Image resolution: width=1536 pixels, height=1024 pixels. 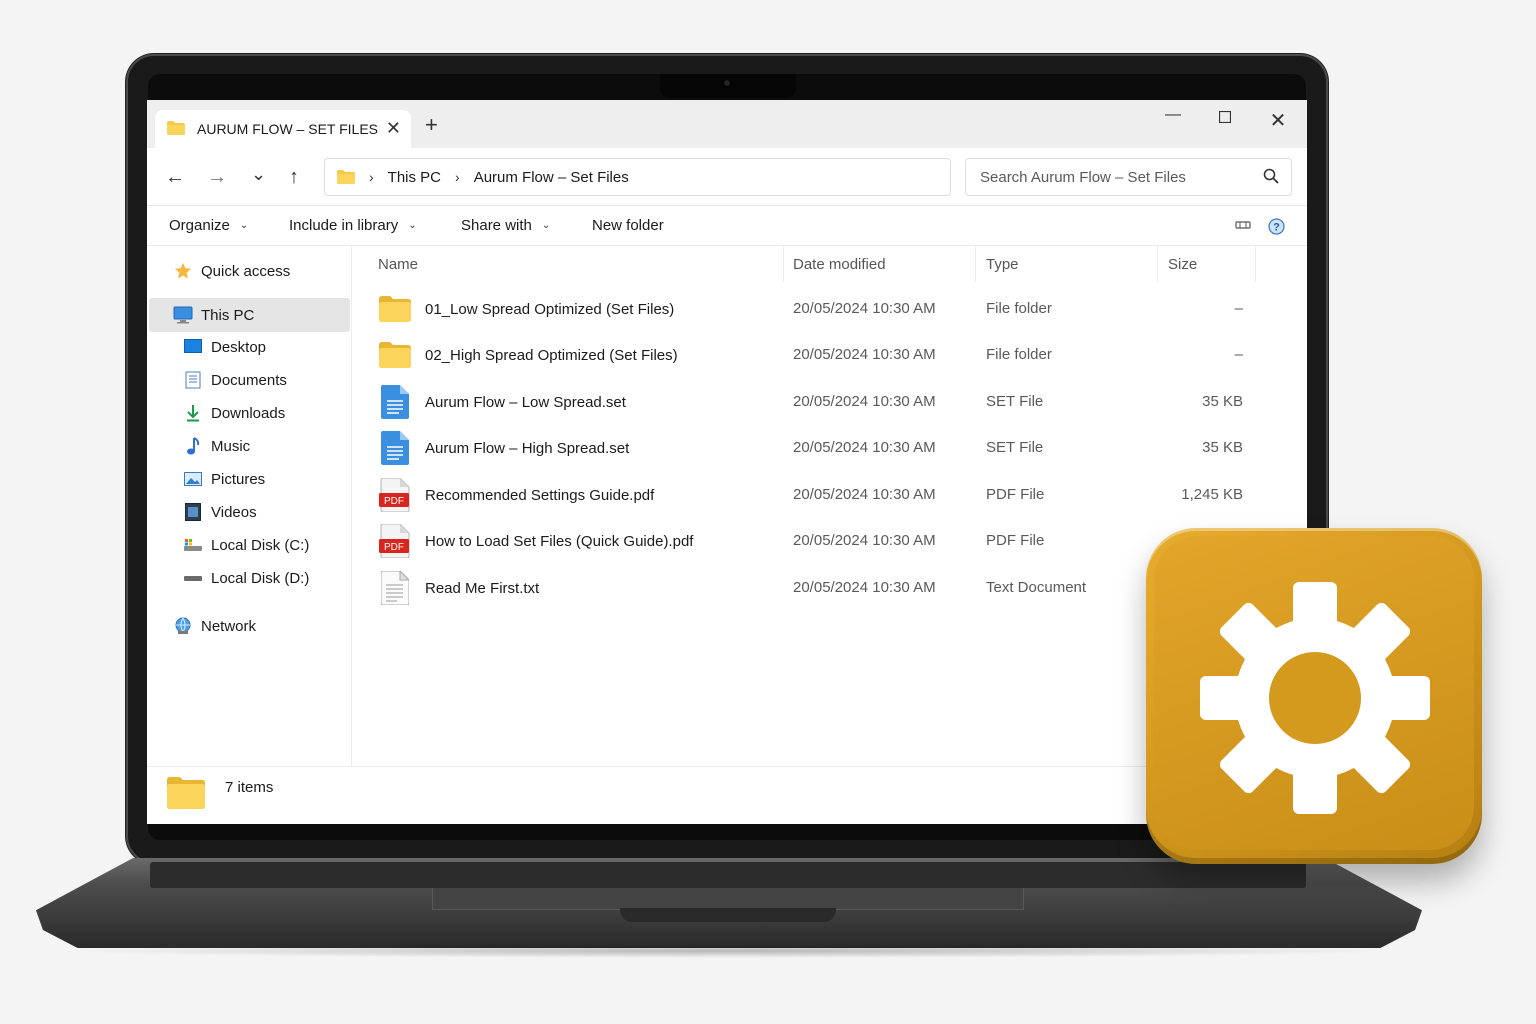 What do you see at coordinates (516, 495) in the screenshot?
I see `file-name-cell: PDF Recommended Settings Guide.pdf` at bounding box center [516, 495].